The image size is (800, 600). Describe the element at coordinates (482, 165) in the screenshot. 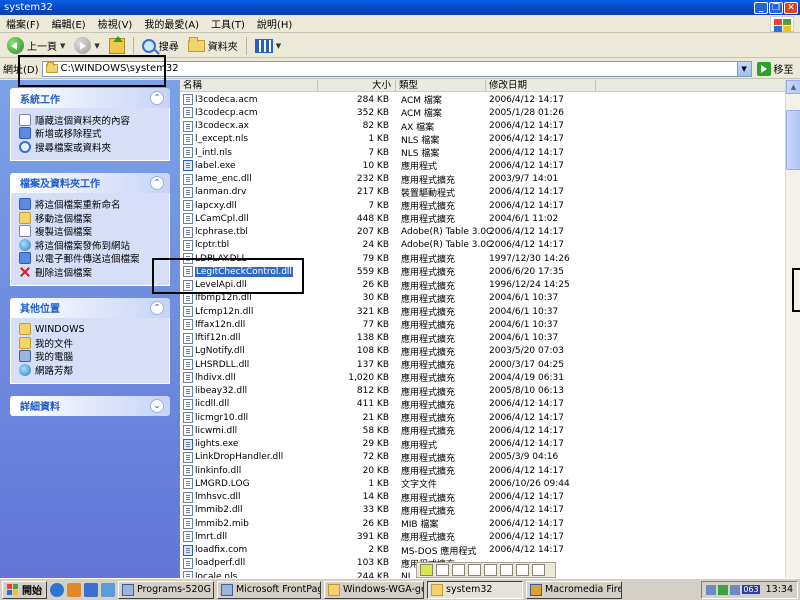

I see `file-row: label.exe 10 KB 應用程式 2006/4/12 14:17` at that location.